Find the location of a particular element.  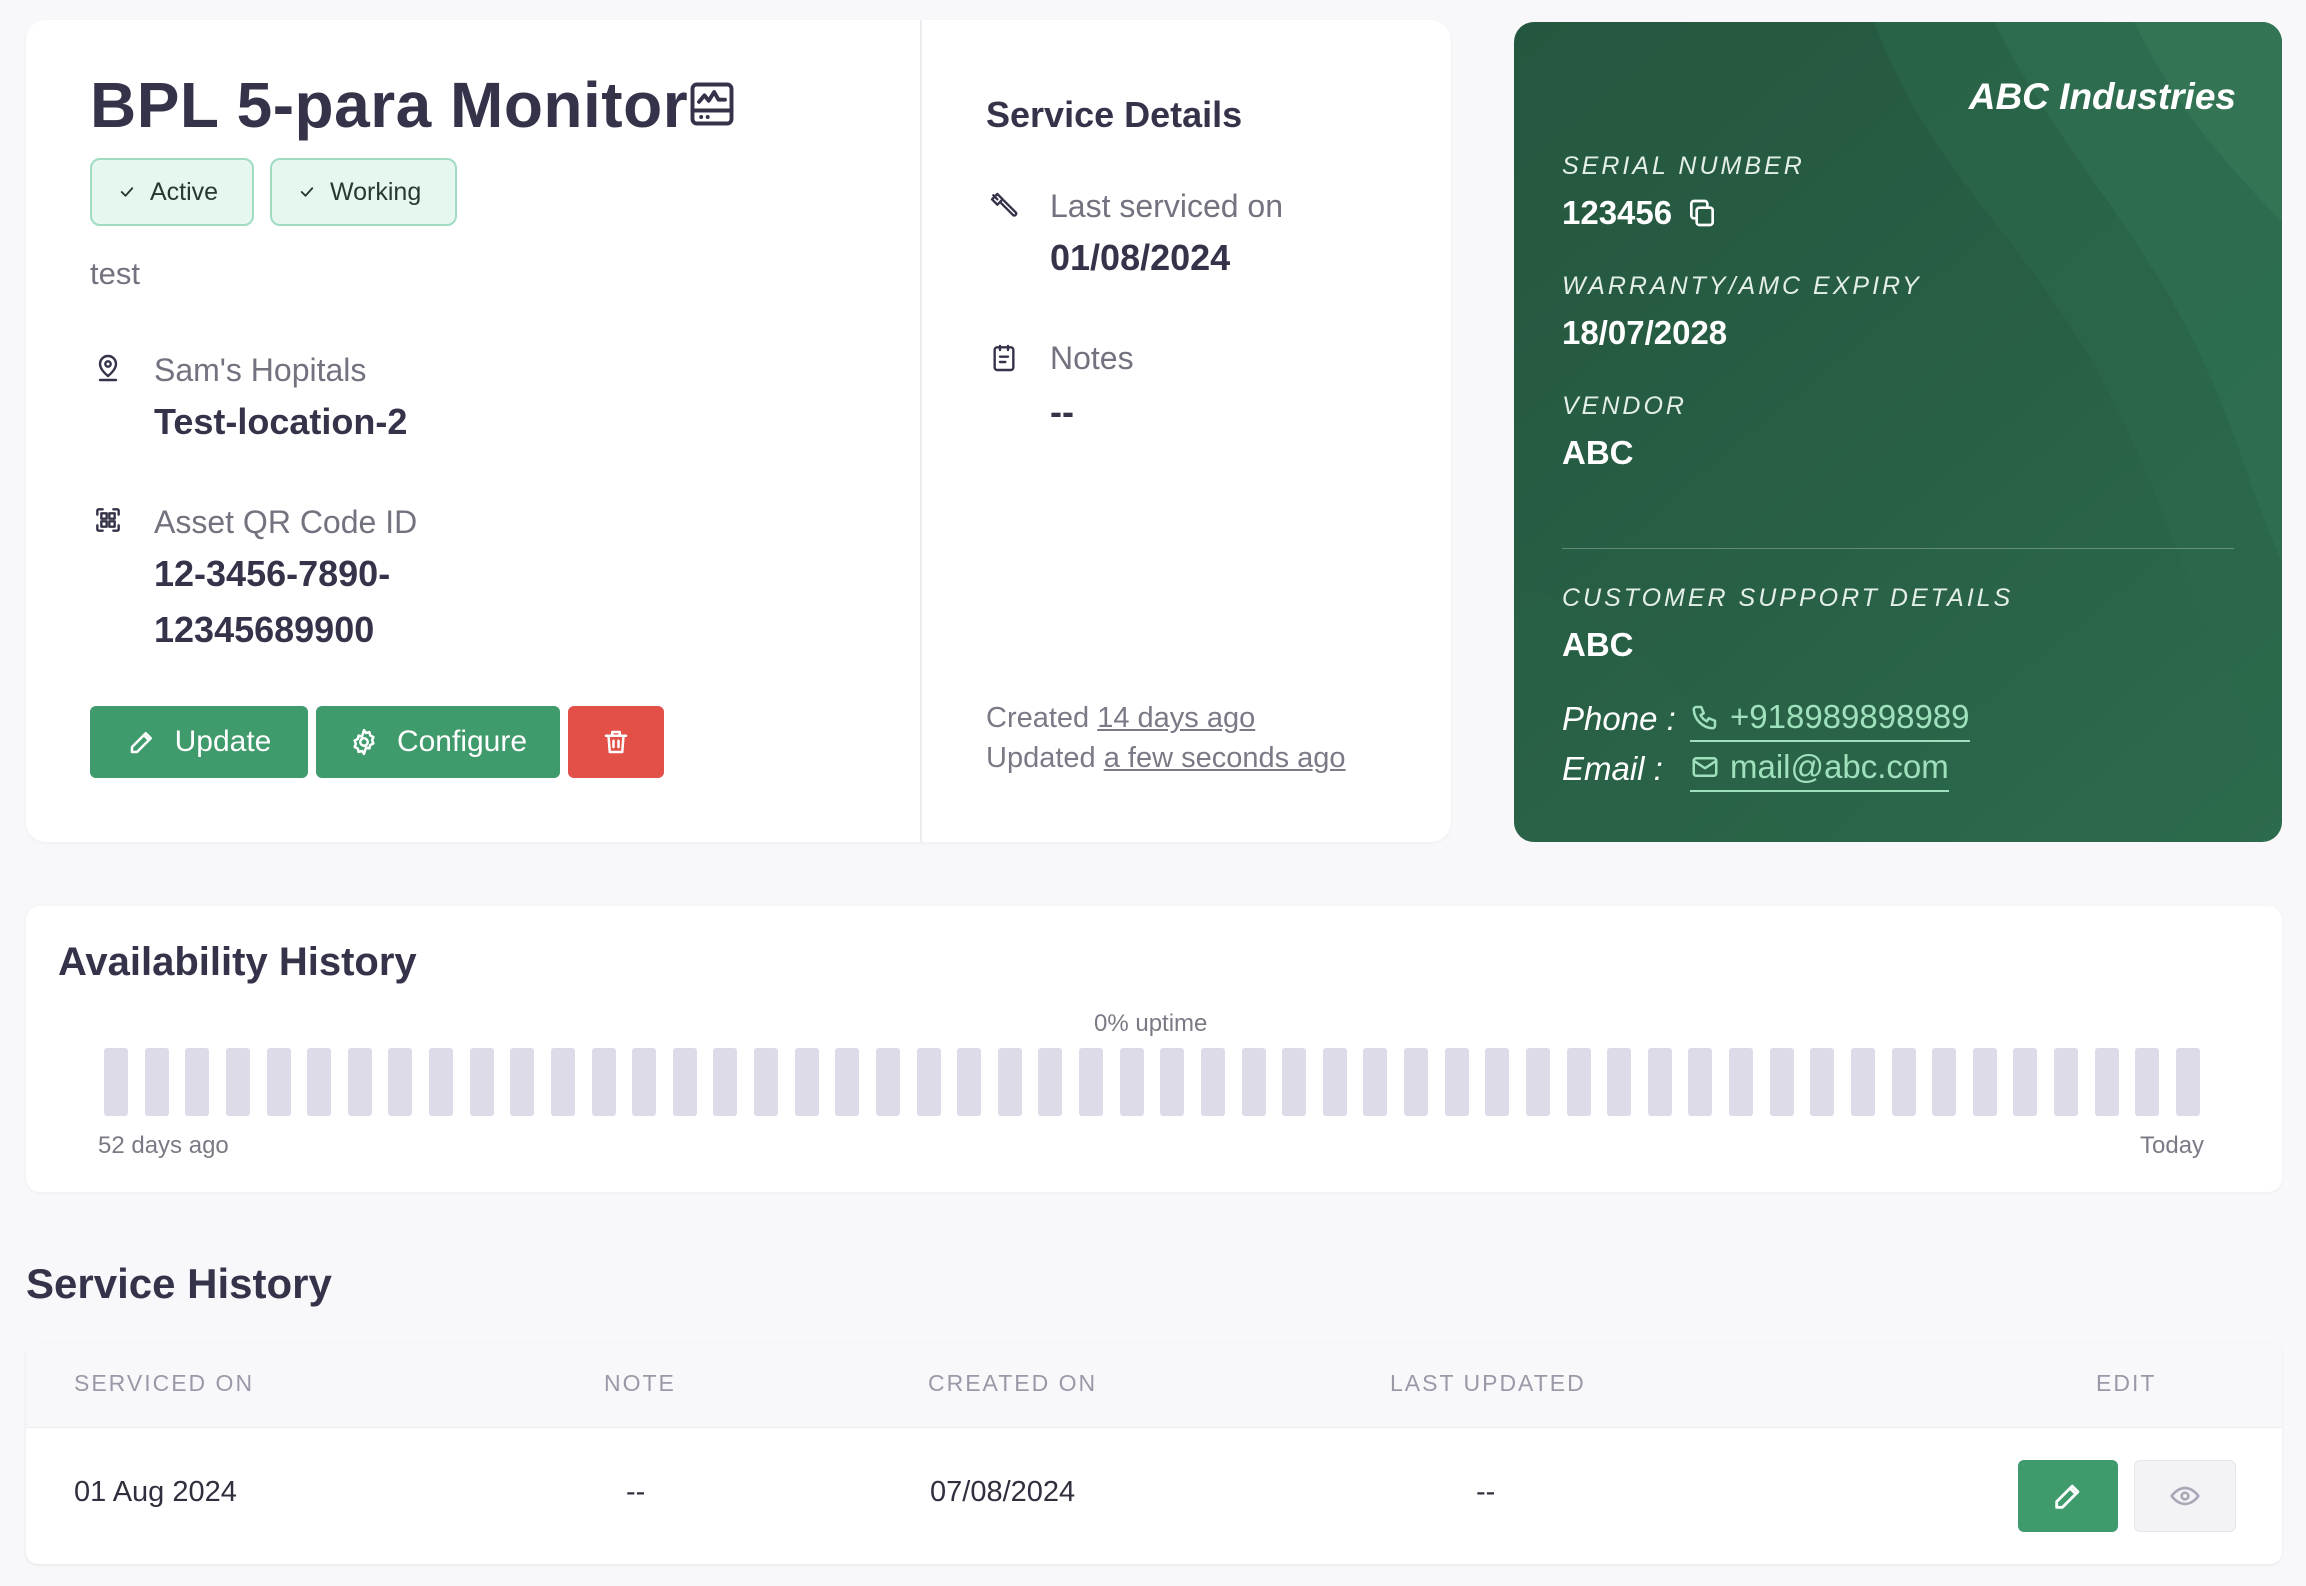

column-header-created-on: CREATED ON is located at coordinates (1013, 1383).